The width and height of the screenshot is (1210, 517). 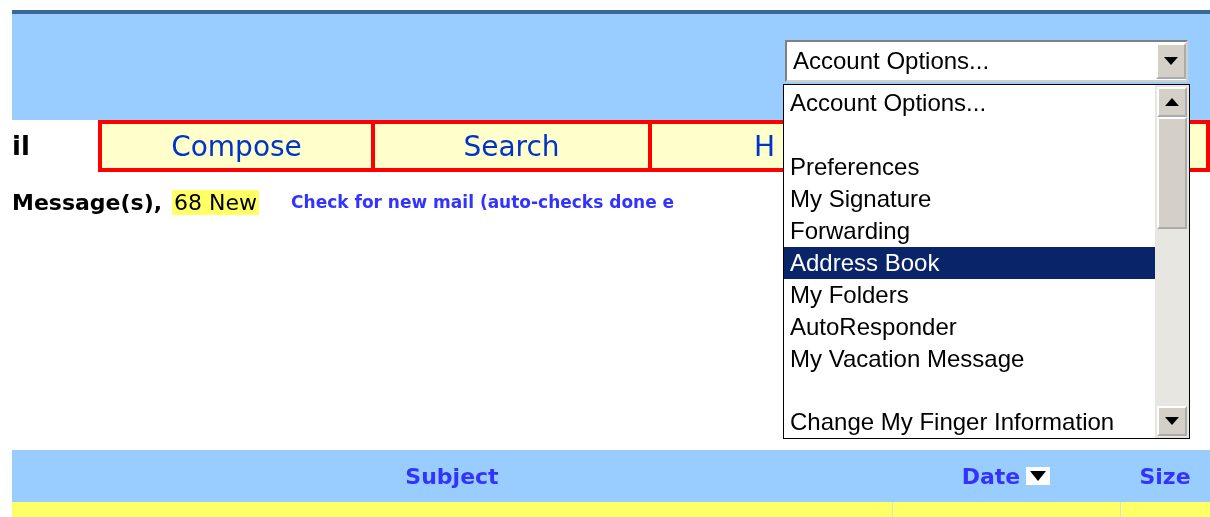 What do you see at coordinates (969, 198) in the screenshot?
I see `dropdown-option: My Signature` at bounding box center [969, 198].